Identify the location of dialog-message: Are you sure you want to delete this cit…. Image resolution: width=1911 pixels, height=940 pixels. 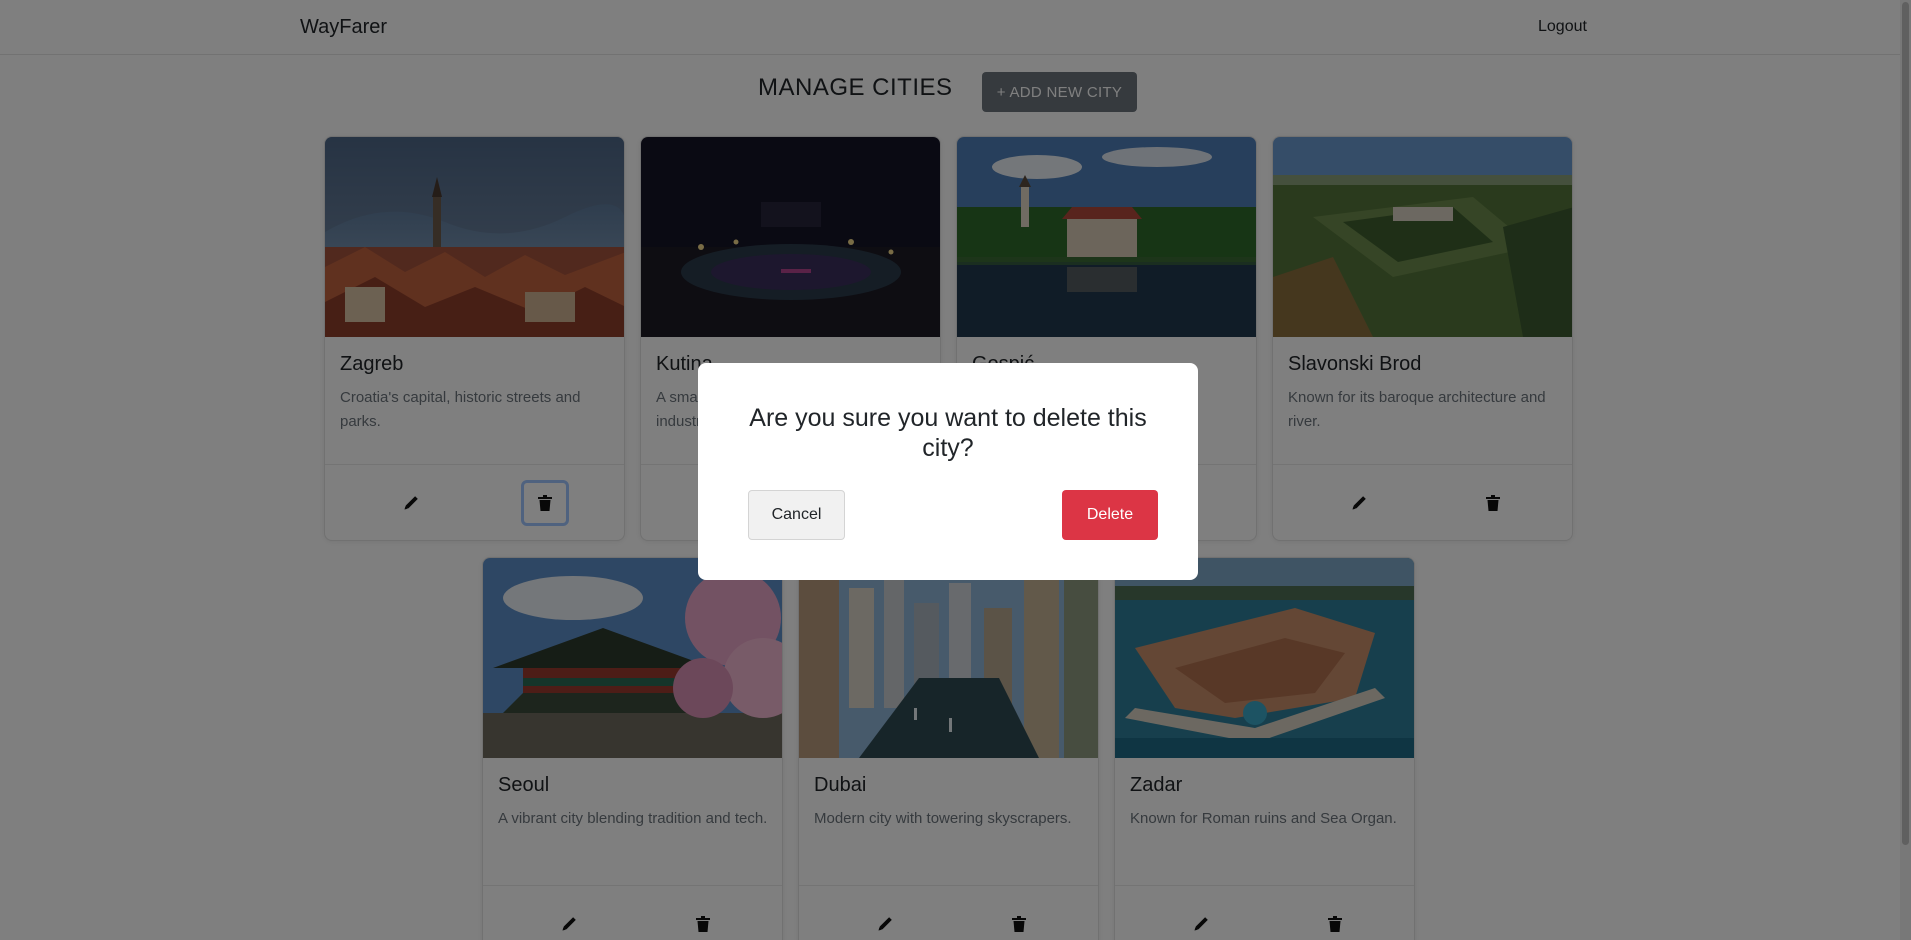
(948, 433).